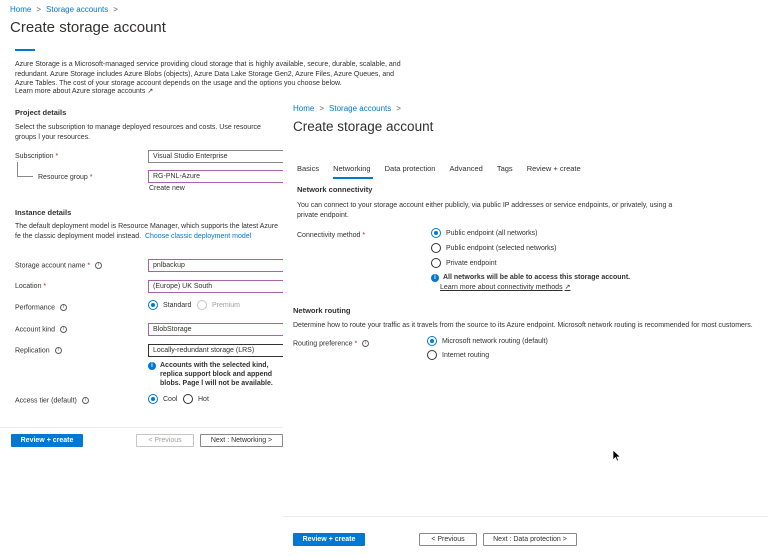 Image resolution: width=768 pixels, height=556 pixels. I want to click on replication-select: Locally-redundant storage (LRS), so click(218, 350).